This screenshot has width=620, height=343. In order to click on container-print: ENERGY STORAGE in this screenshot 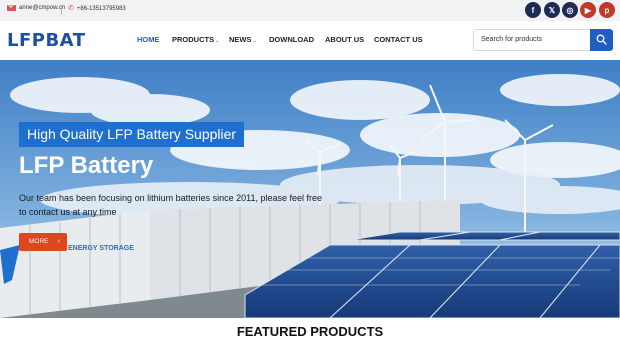, I will do `click(101, 248)`.